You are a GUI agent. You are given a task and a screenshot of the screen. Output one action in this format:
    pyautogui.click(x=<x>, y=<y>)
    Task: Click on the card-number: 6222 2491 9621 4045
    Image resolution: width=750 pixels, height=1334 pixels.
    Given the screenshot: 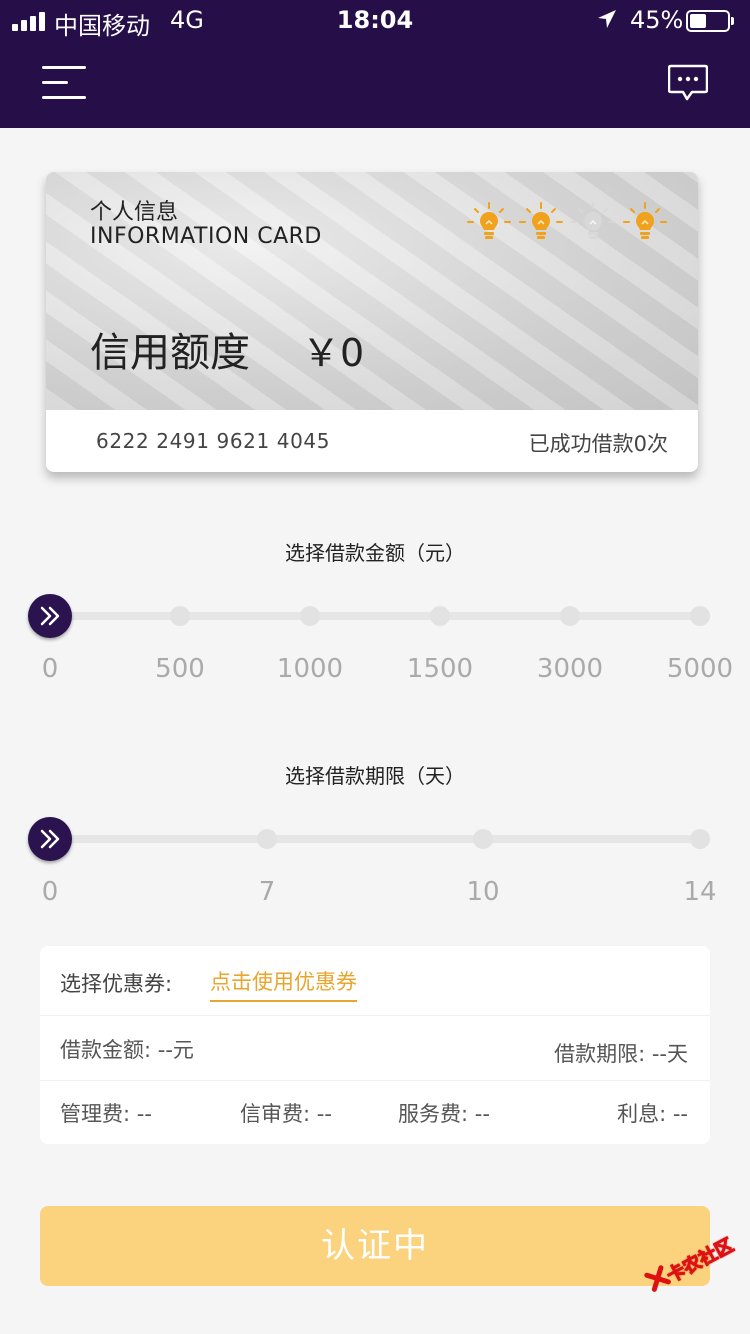 What is the action you would take?
    pyautogui.click(x=213, y=441)
    